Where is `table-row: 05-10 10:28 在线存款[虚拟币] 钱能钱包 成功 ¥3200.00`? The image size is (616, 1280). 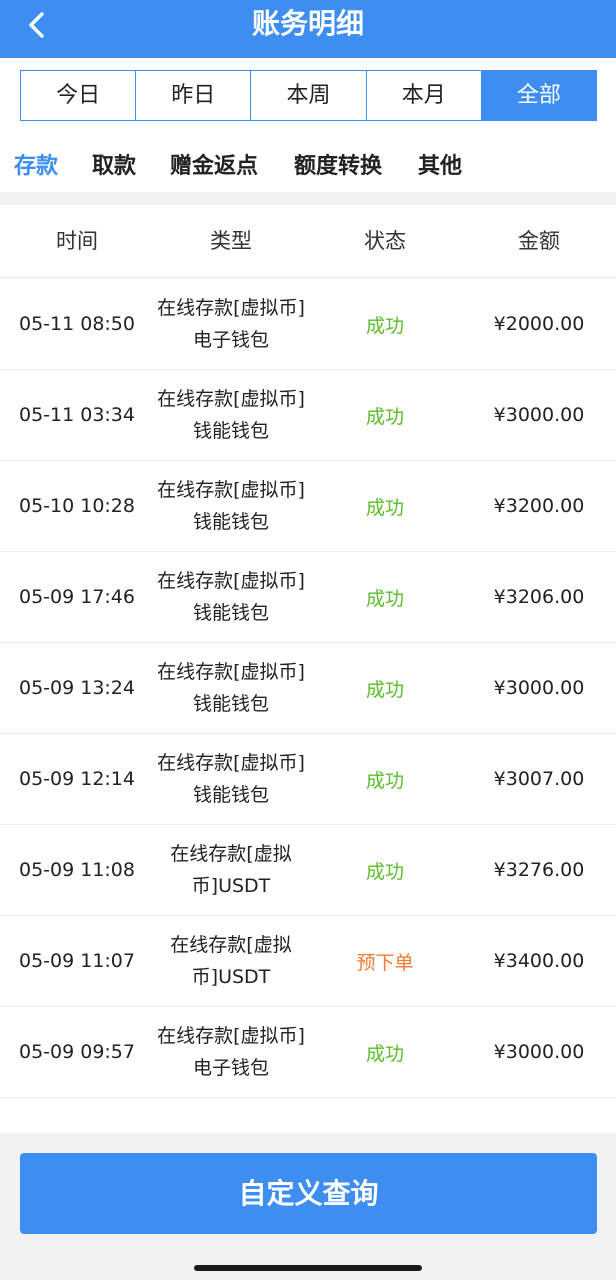
table-row: 05-10 10:28 在线存款[虚拟币] 钱能钱包 成功 ¥3200.00 is located at coordinates (308, 506).